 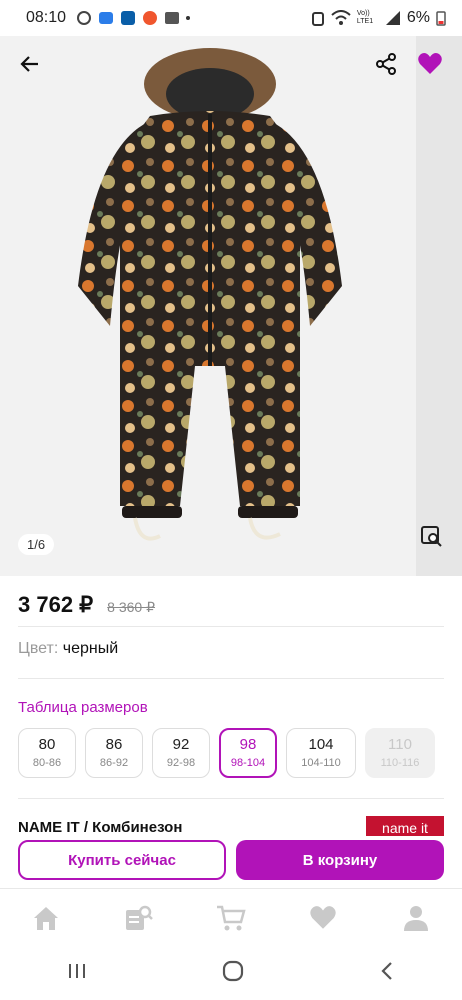 I want to click on tab-favorites, so click(x=323, y=918).